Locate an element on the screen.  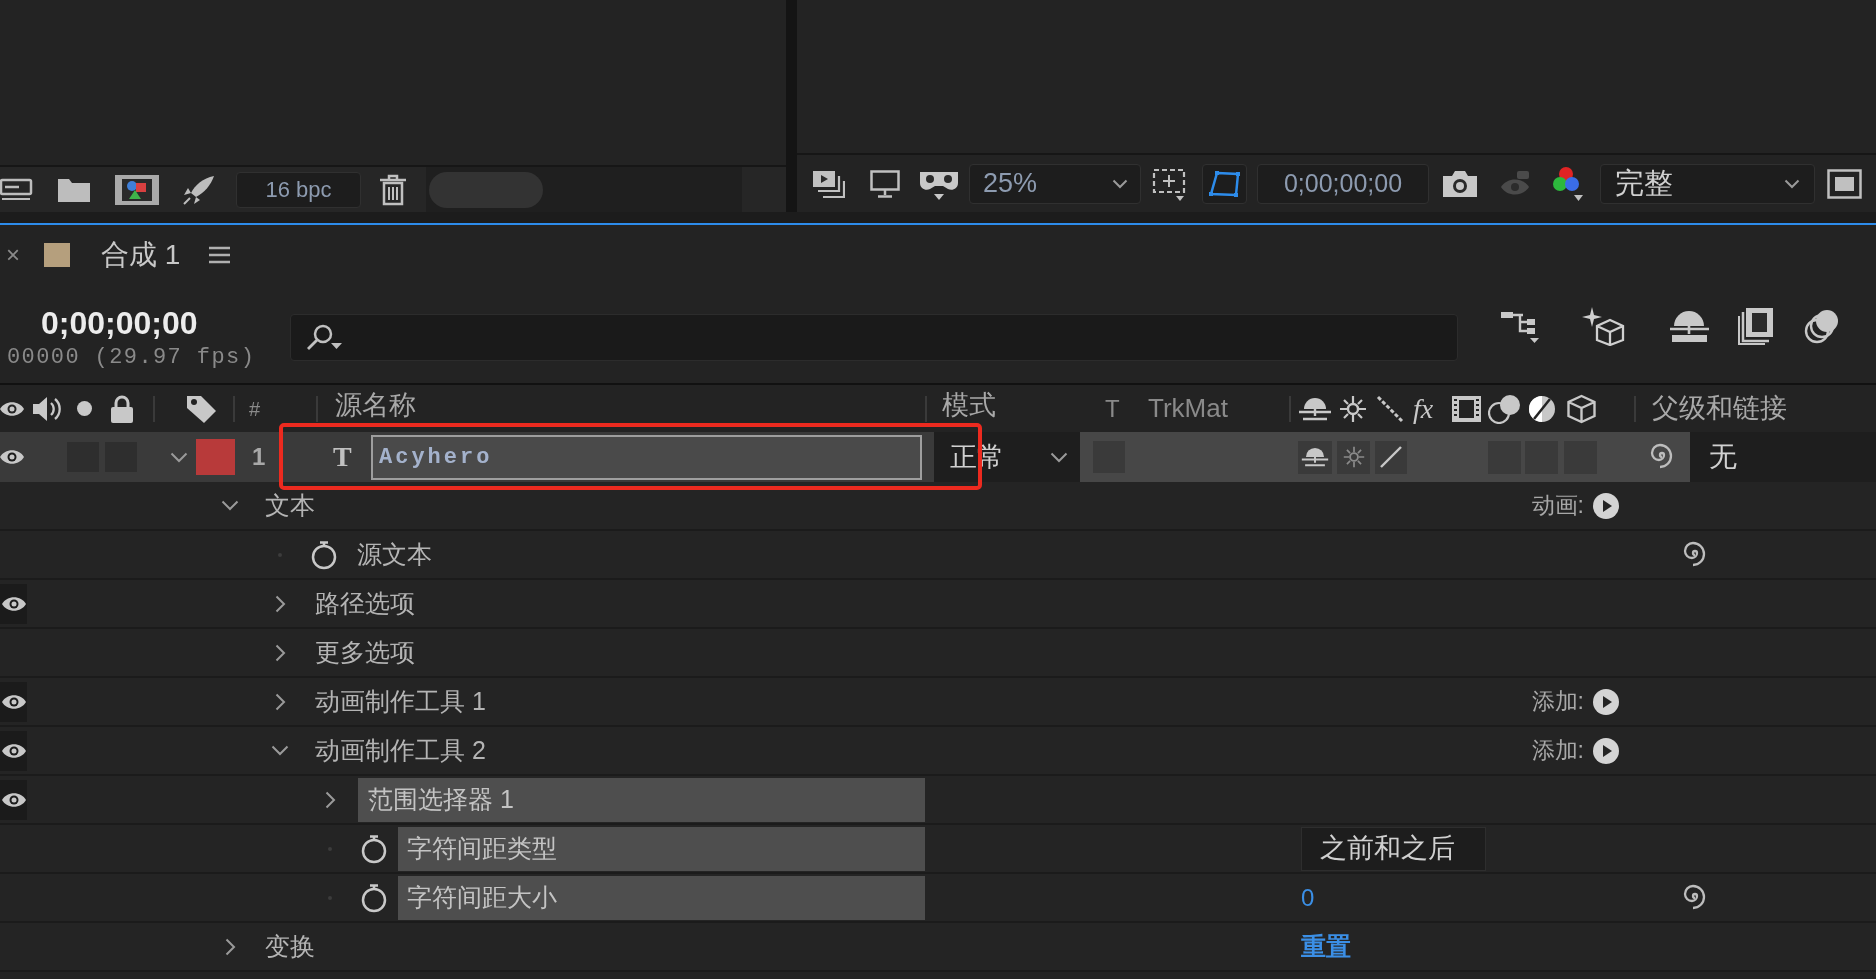
frame-rate-label: 00000 (29.97 fps) is located at coordinates (131, 358).